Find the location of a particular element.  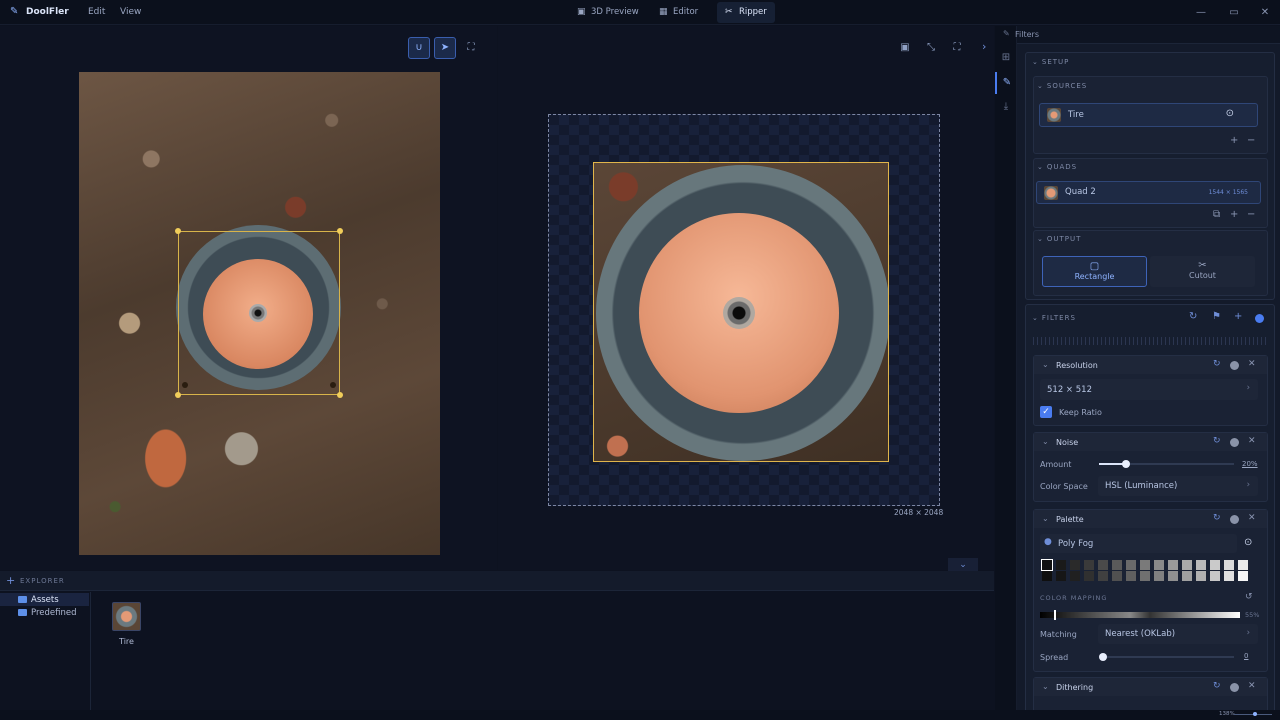

quad-selection is located at coordinates (259, 313).